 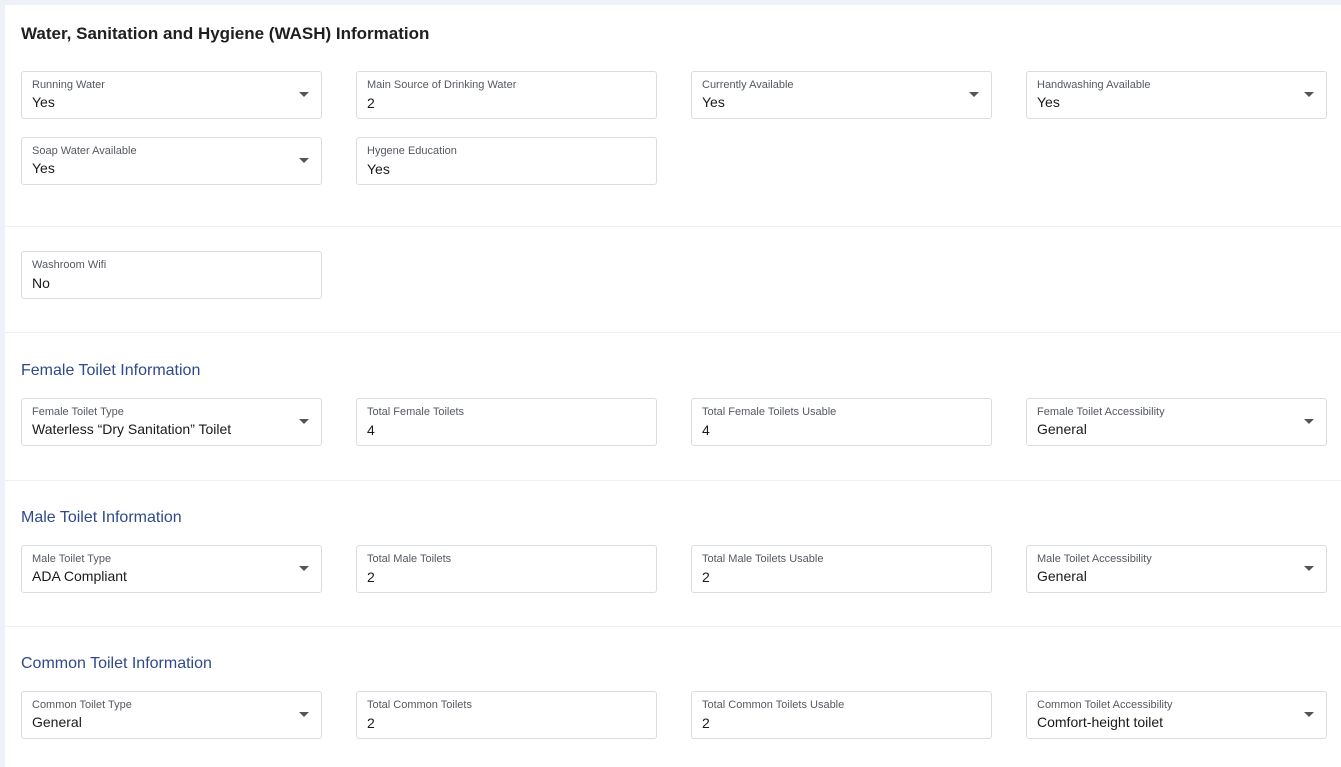 What do you see at coordinates (82, 705) in the screenshot?
I see `common-toilet-type-label: Common Toilet Type` at bounding box center [82, 705].